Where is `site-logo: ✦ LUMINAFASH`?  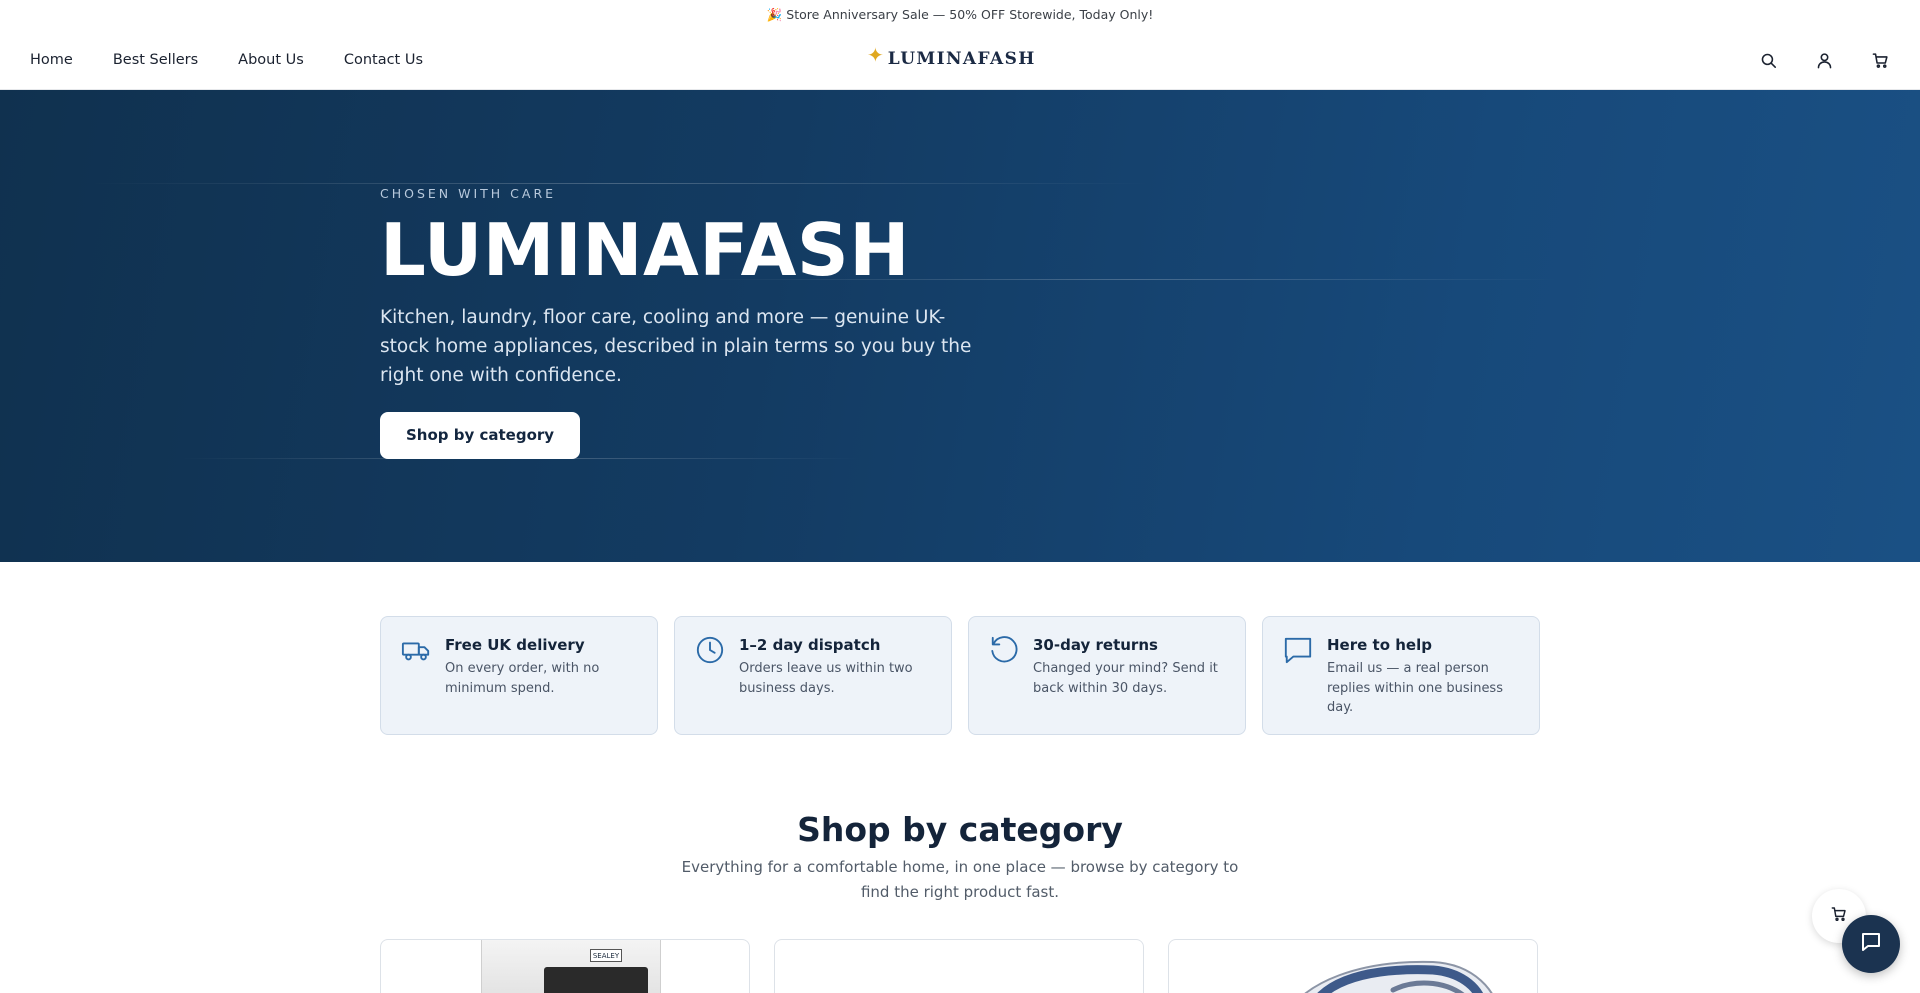
site-logo: ✦ LUMINAFASH is located at coordinates (951, 59).